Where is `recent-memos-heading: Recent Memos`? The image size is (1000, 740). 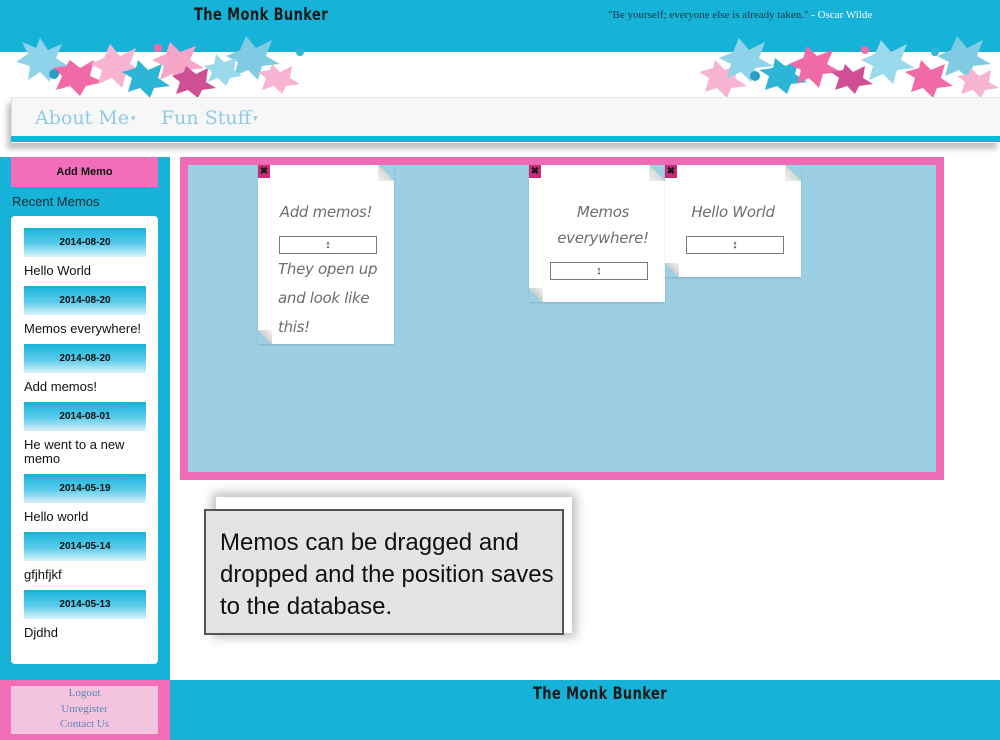
recent-memos-heading: Recent Memos is located at coordinates (56, 201).